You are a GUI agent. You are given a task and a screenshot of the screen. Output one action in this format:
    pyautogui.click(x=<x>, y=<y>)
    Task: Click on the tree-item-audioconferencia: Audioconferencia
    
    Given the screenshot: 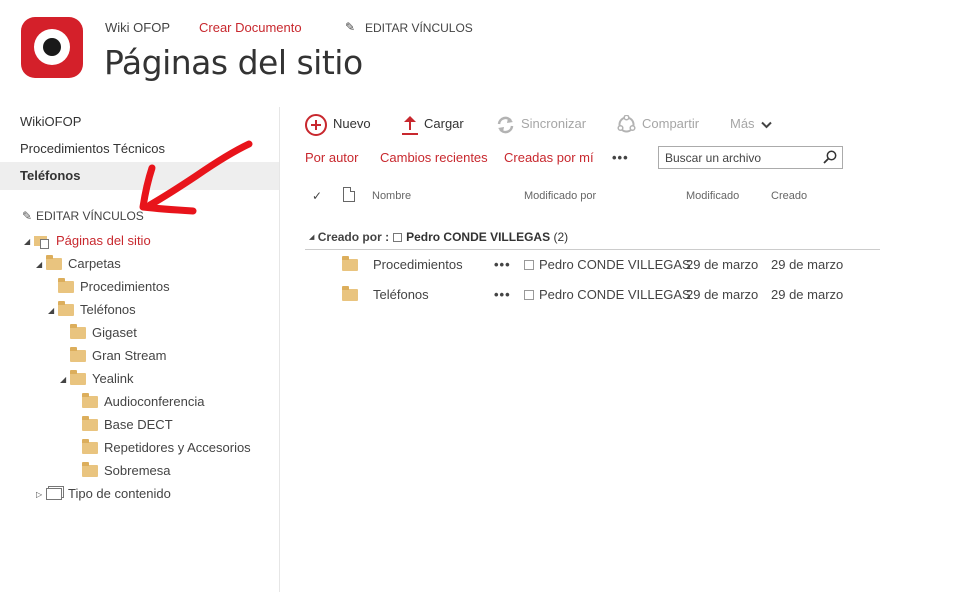 What is the action you would take?
    pyautogui.click(x=143, y=402)
    